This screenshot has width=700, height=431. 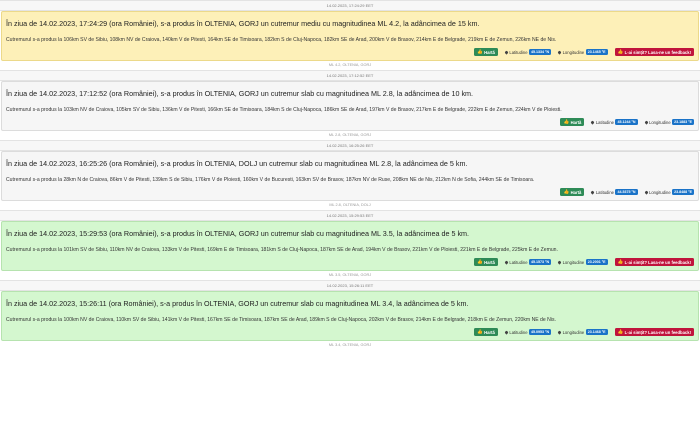 I want to click on latitude-field: Latitudine 44.5375 °N, so click(x=614, y=192).